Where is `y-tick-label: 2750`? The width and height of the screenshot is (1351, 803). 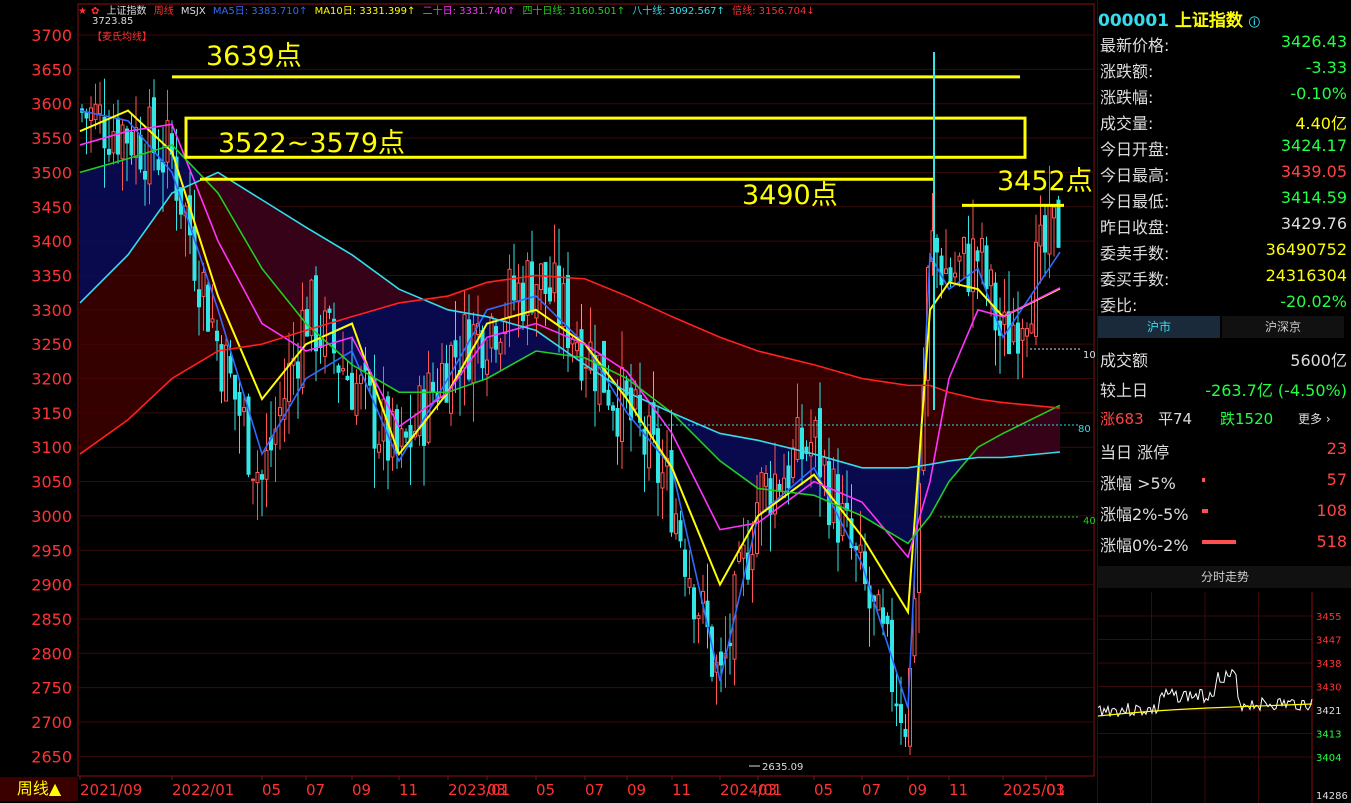 y-tick-label: 2750 is located at coordinates (51, 688).